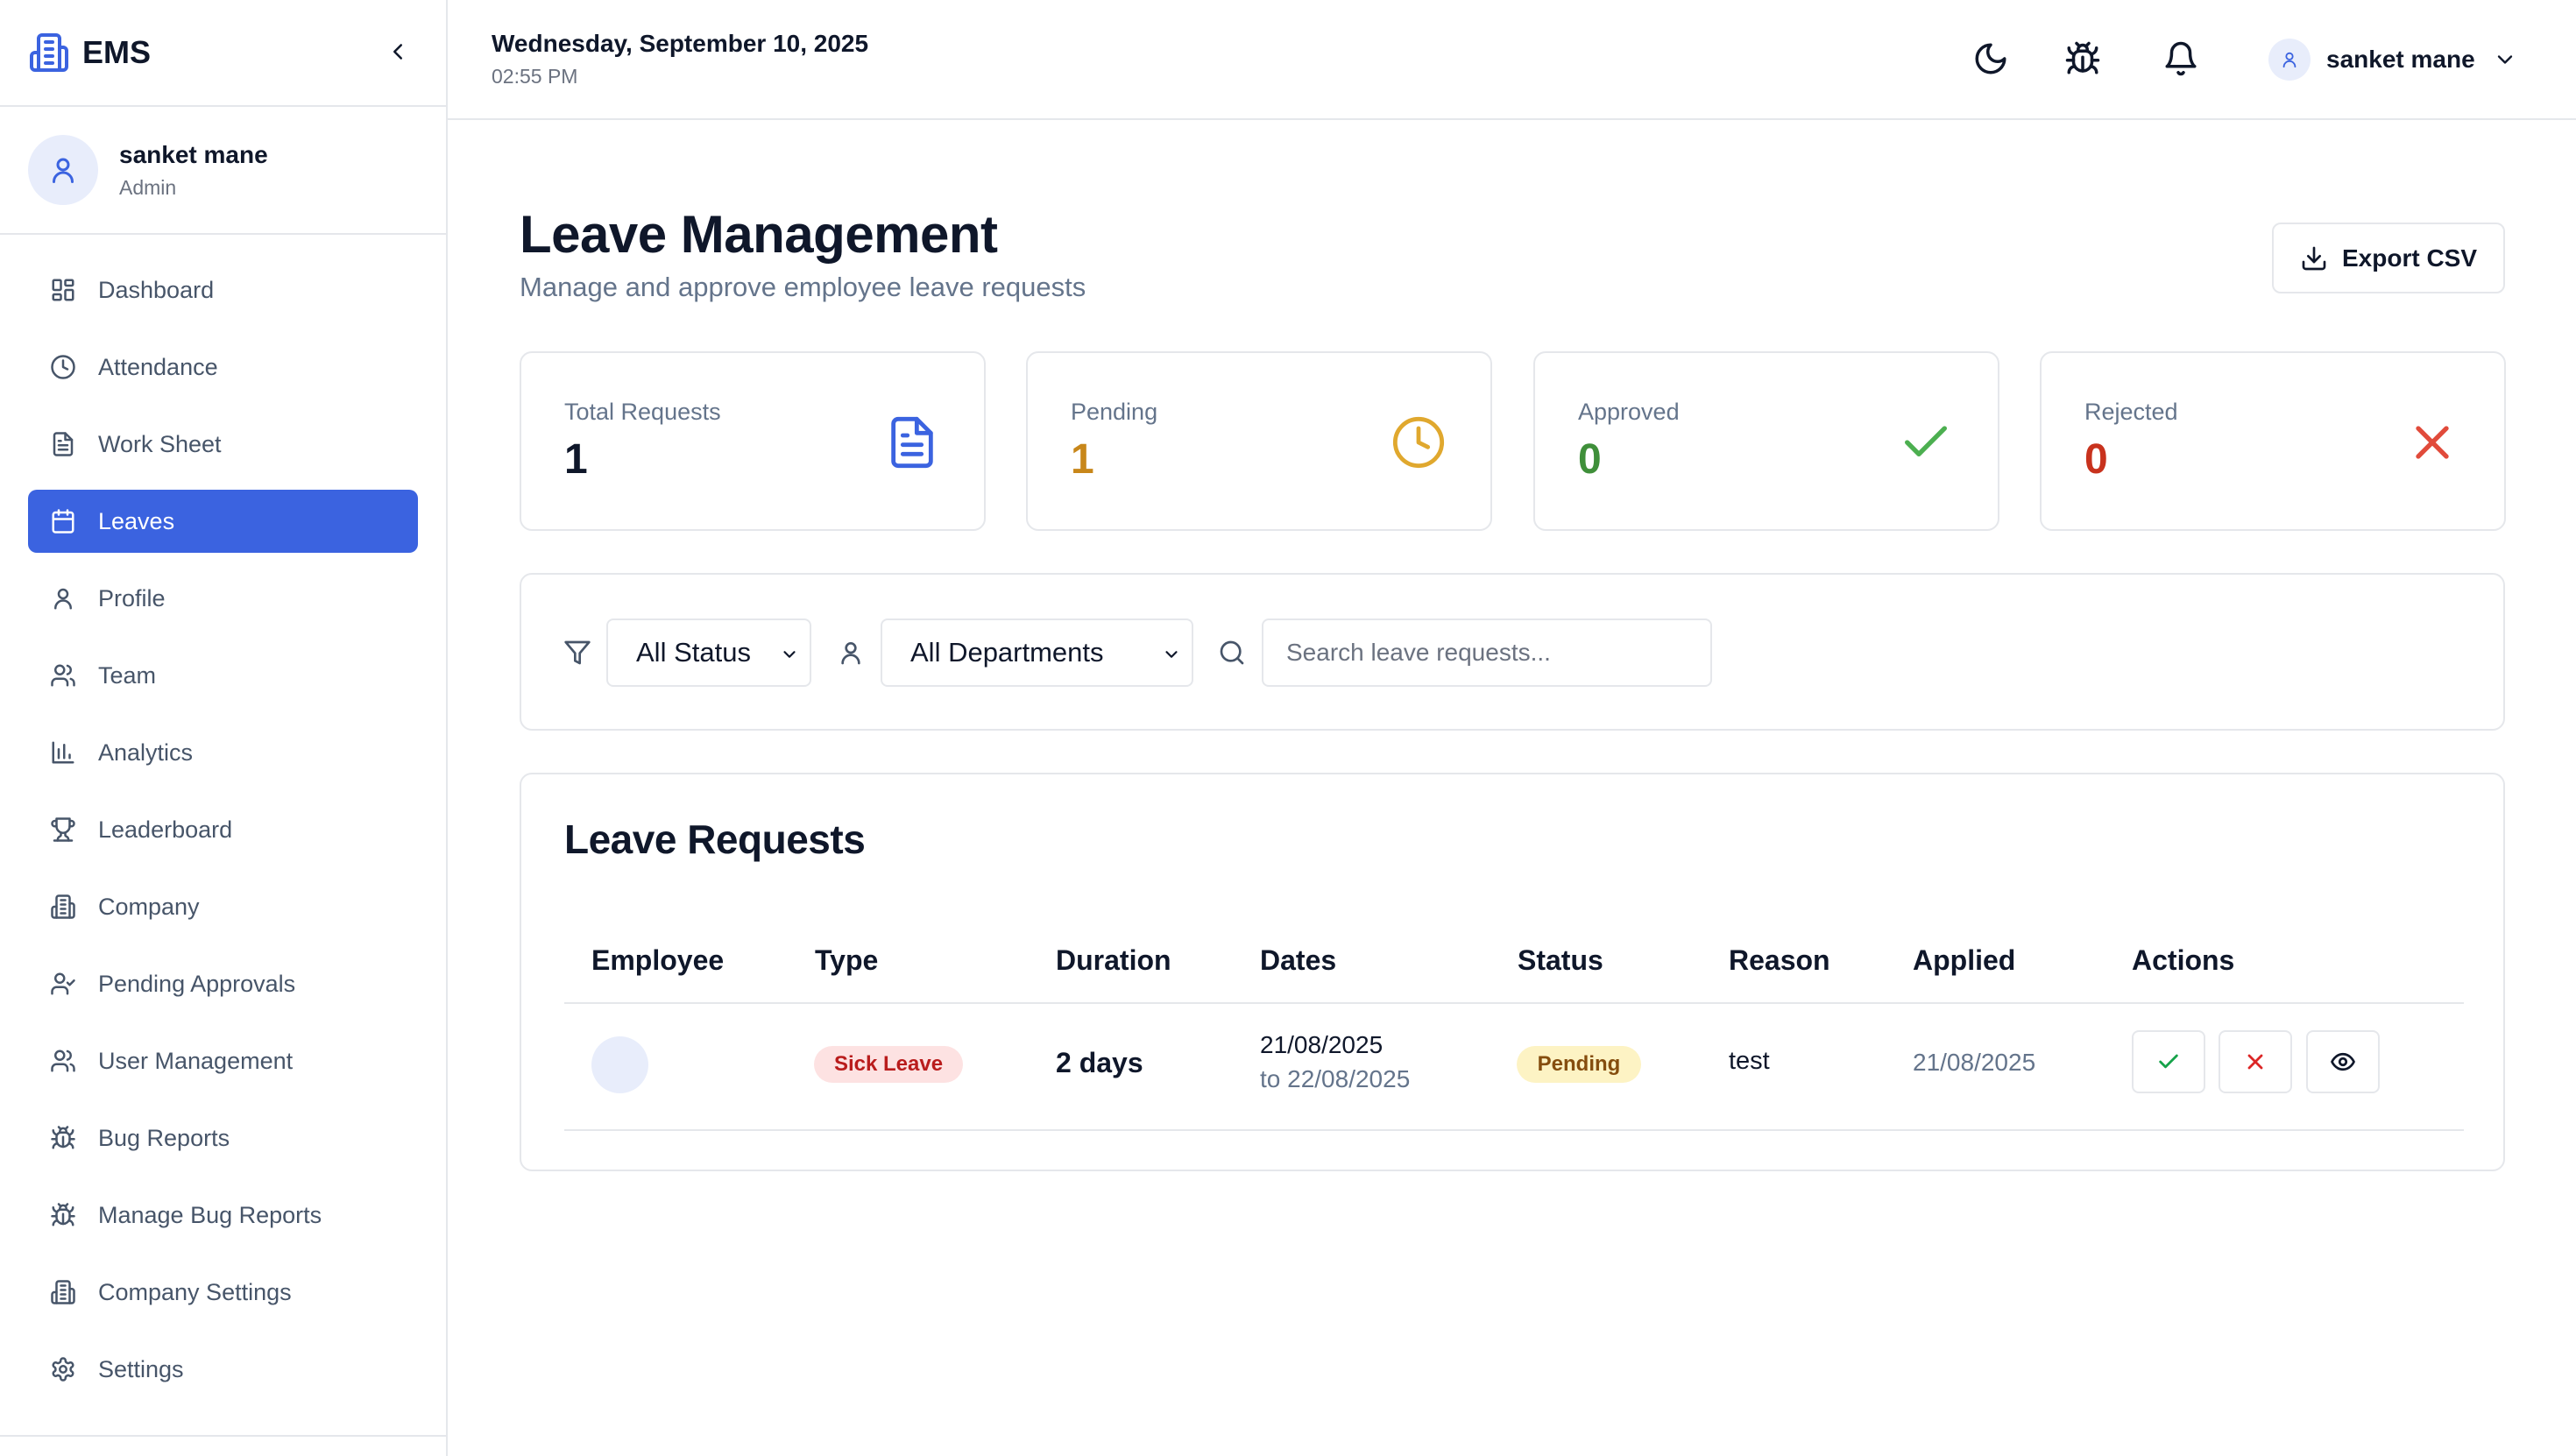  Describe the element at coordinates (2392, 60) in the screenshot. I see `user-menu: sanket mane` at that location.